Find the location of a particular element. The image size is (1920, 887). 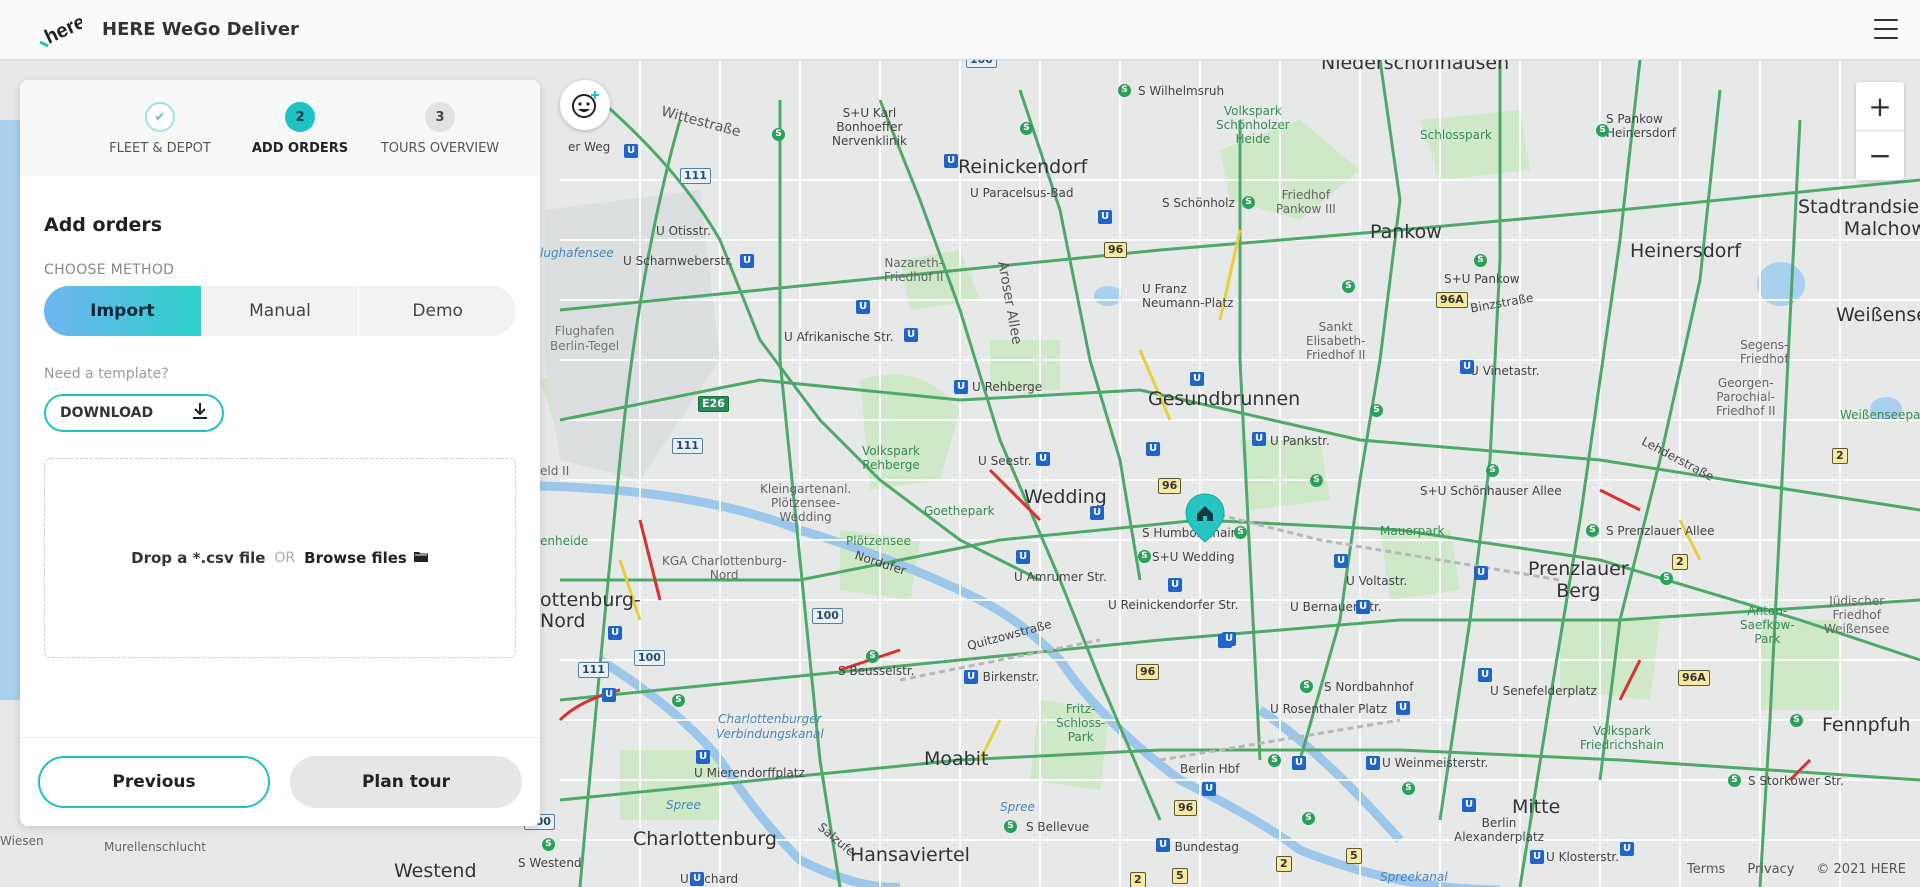

map-label-u-vinetastr: U Vinetastr. is located at coordinates (1505, 371).